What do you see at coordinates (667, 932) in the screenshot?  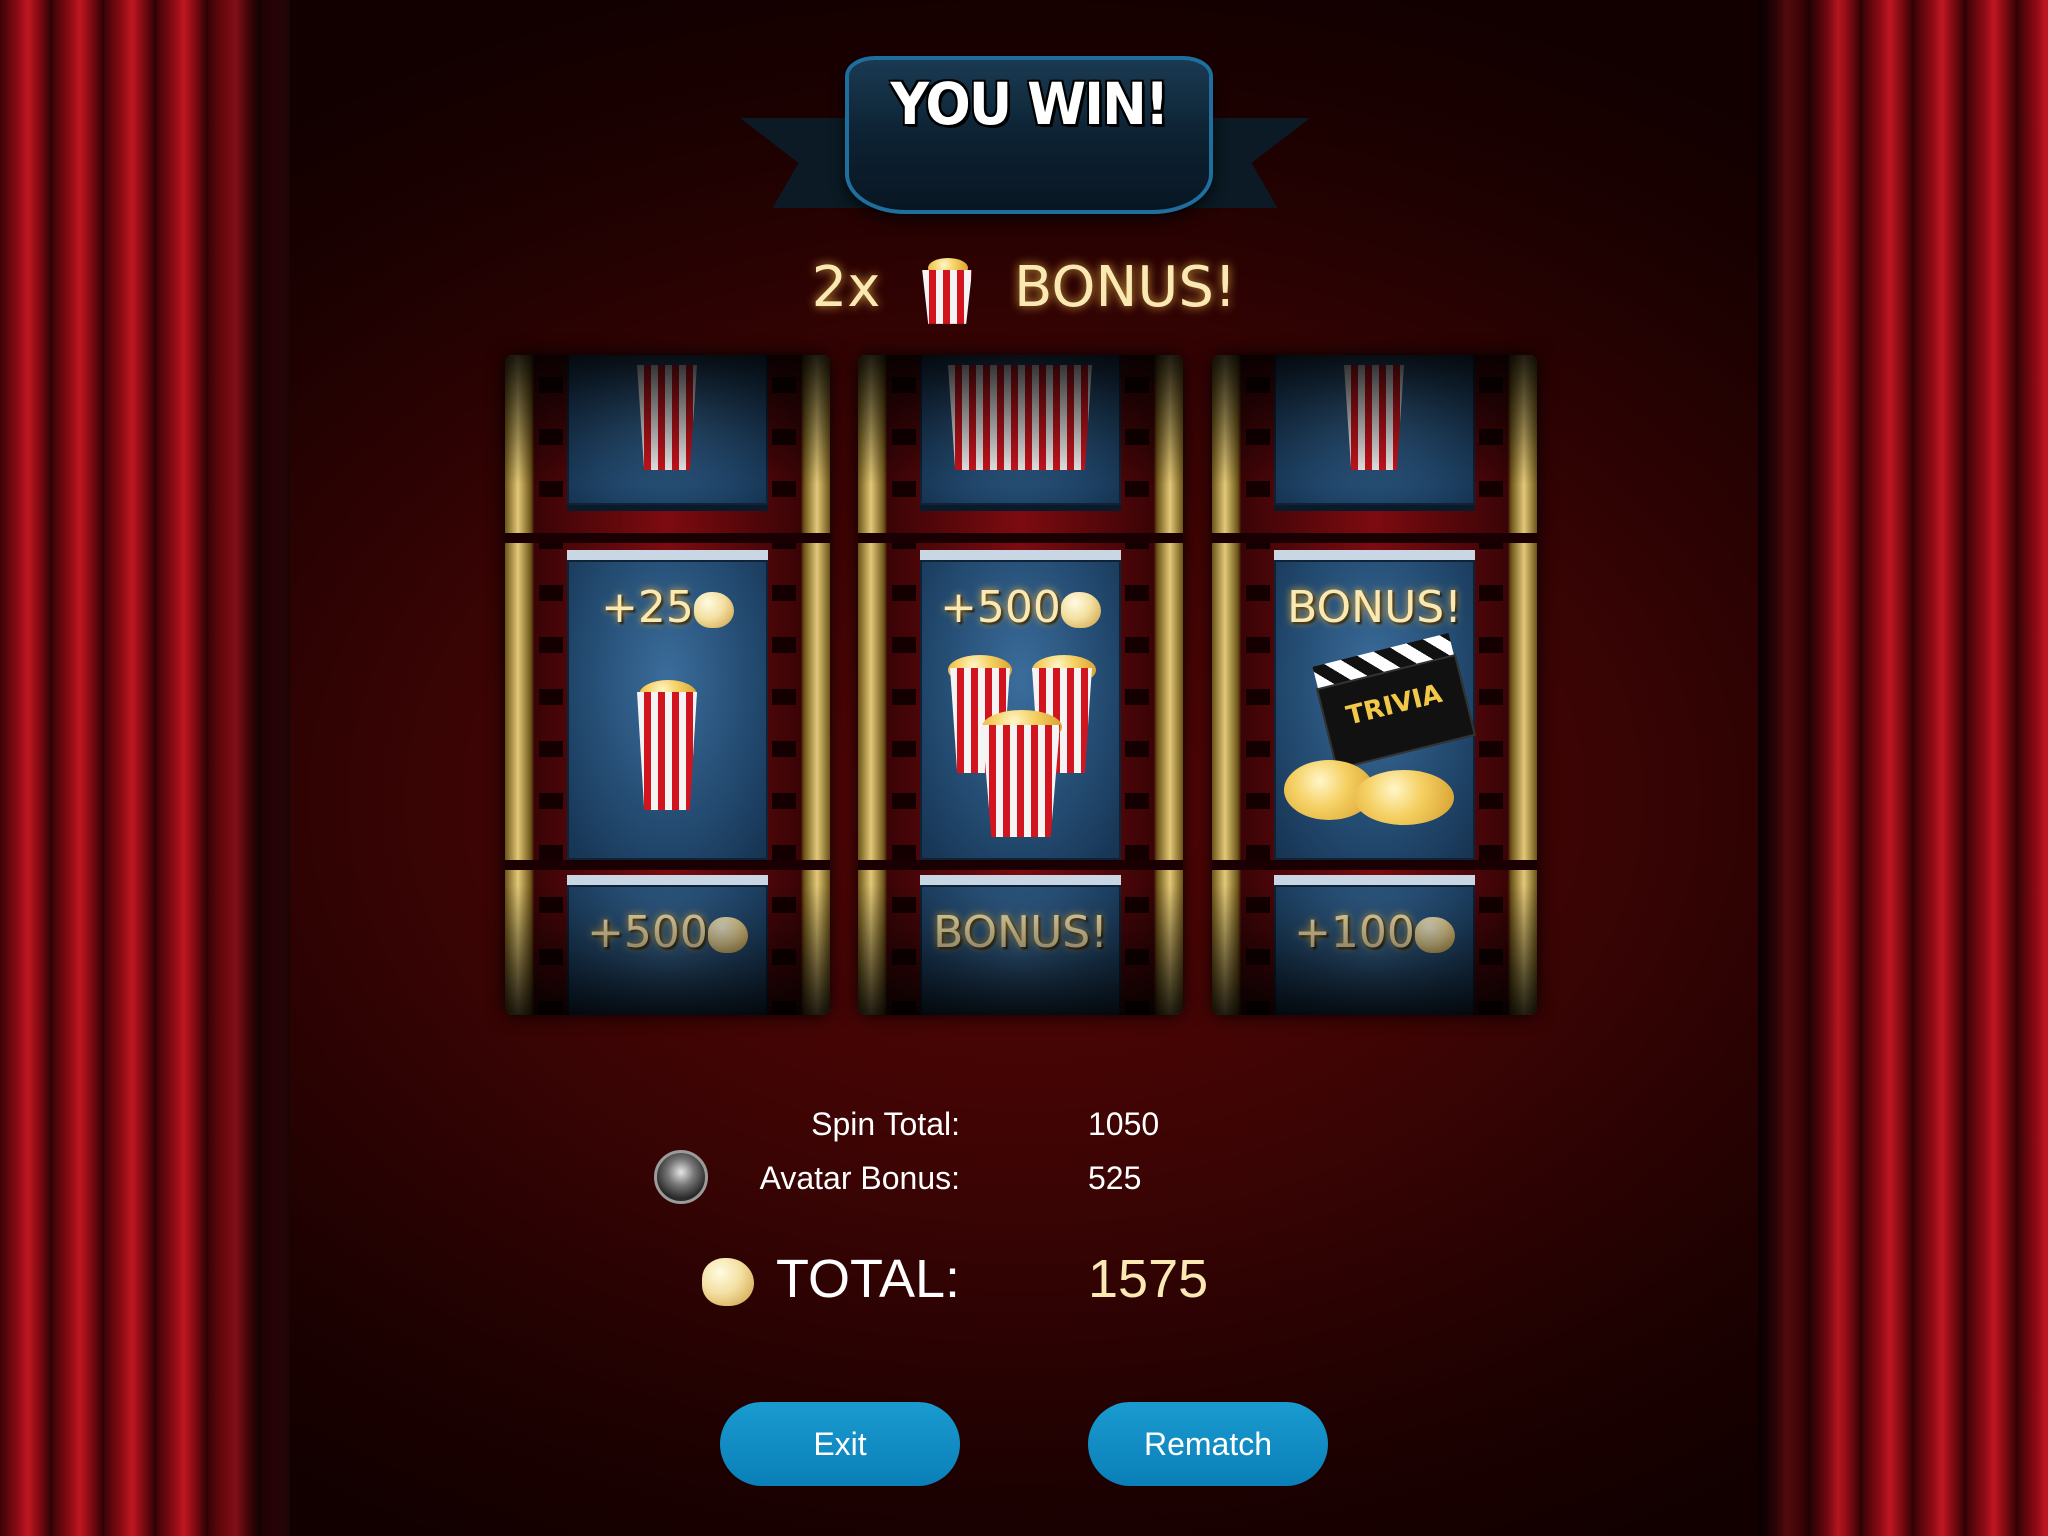 I see `reel-1-bottom-label: +500` at bounding box center [667, 932].